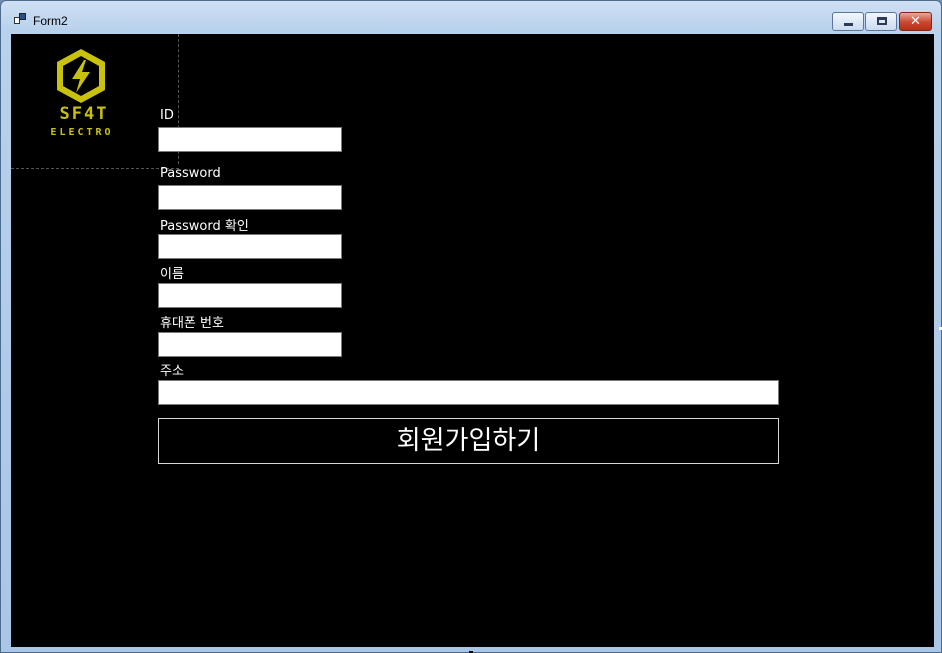  I want to click on close-icon: ✕, so click(915, 21).